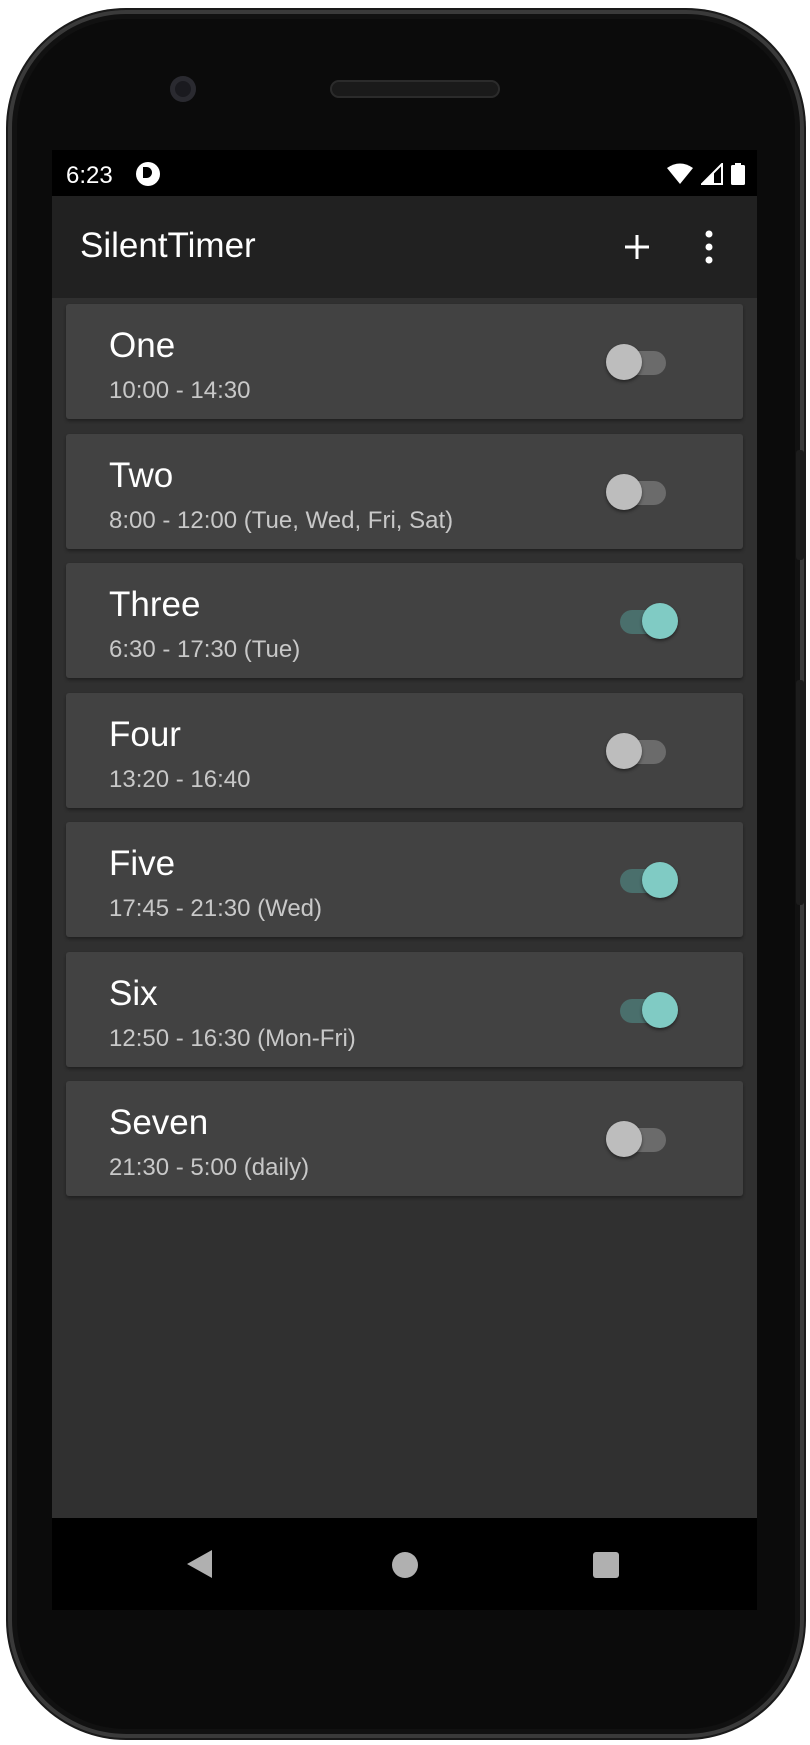 The height and width of the screenshot is (1745, 810). What do you see at coordinates (155, 604) in the screenshot?
I see `timer-name: Three` at bounding box center [155, 604].